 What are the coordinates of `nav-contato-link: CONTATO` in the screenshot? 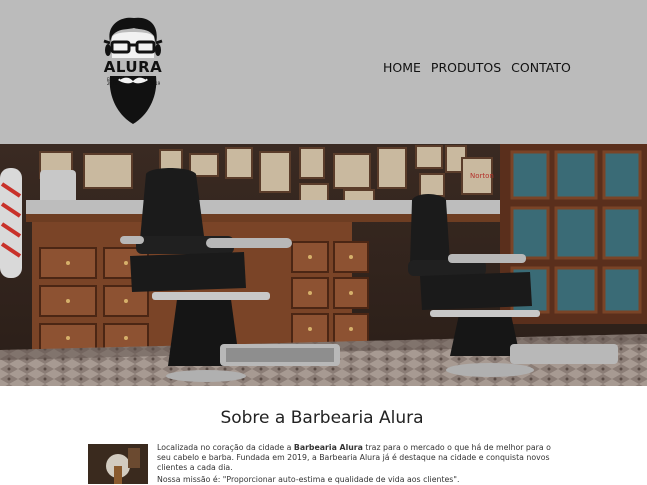 It's located at (541, 67).